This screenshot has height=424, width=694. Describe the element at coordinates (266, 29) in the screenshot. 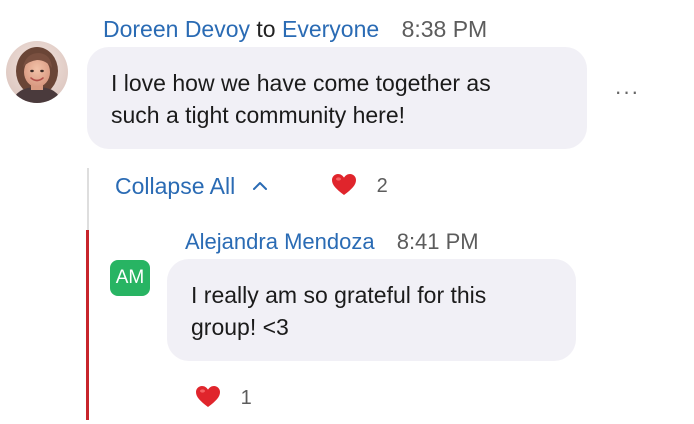

I see `to-label: to` at that location.